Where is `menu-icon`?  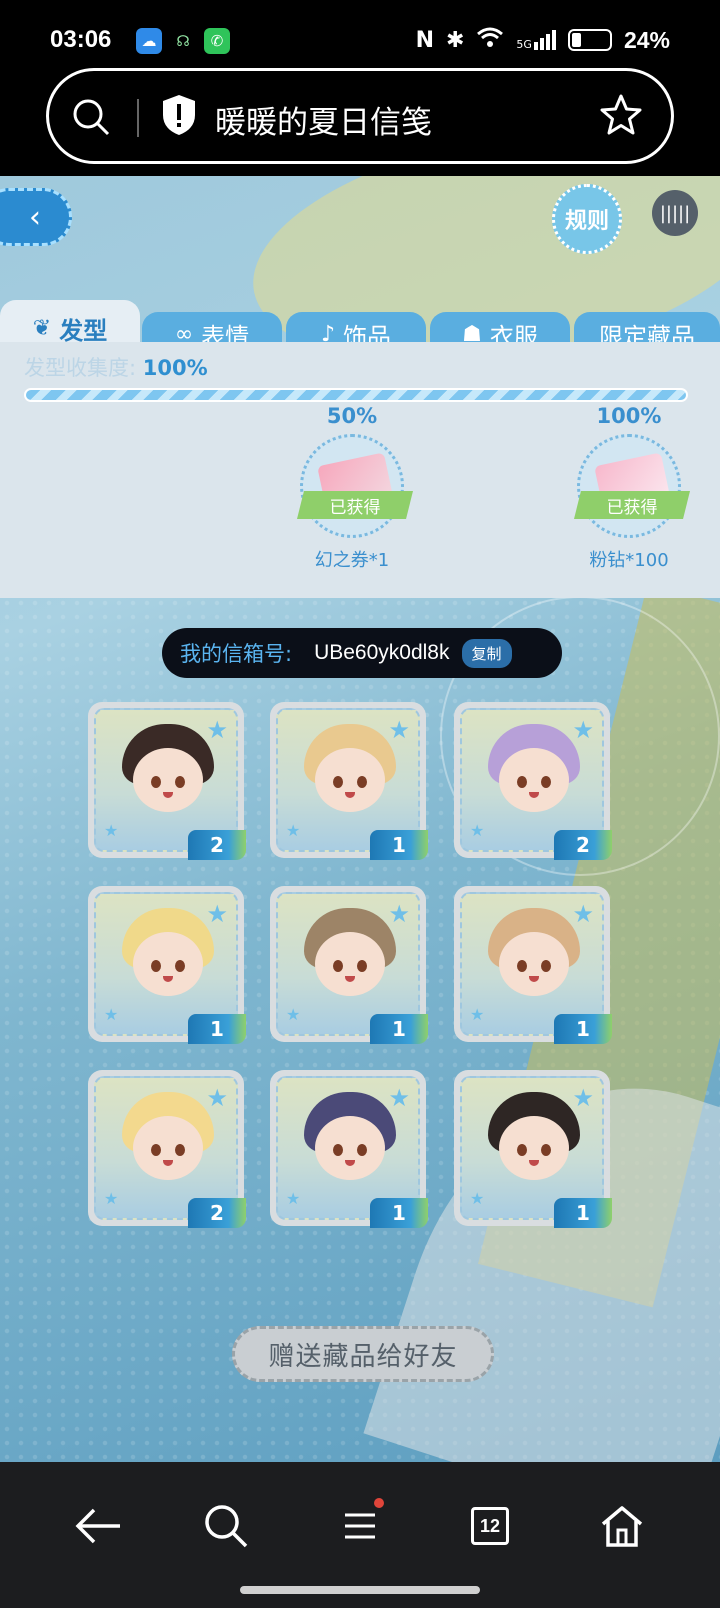
menu-icon is located at coordinates (360, 1526).